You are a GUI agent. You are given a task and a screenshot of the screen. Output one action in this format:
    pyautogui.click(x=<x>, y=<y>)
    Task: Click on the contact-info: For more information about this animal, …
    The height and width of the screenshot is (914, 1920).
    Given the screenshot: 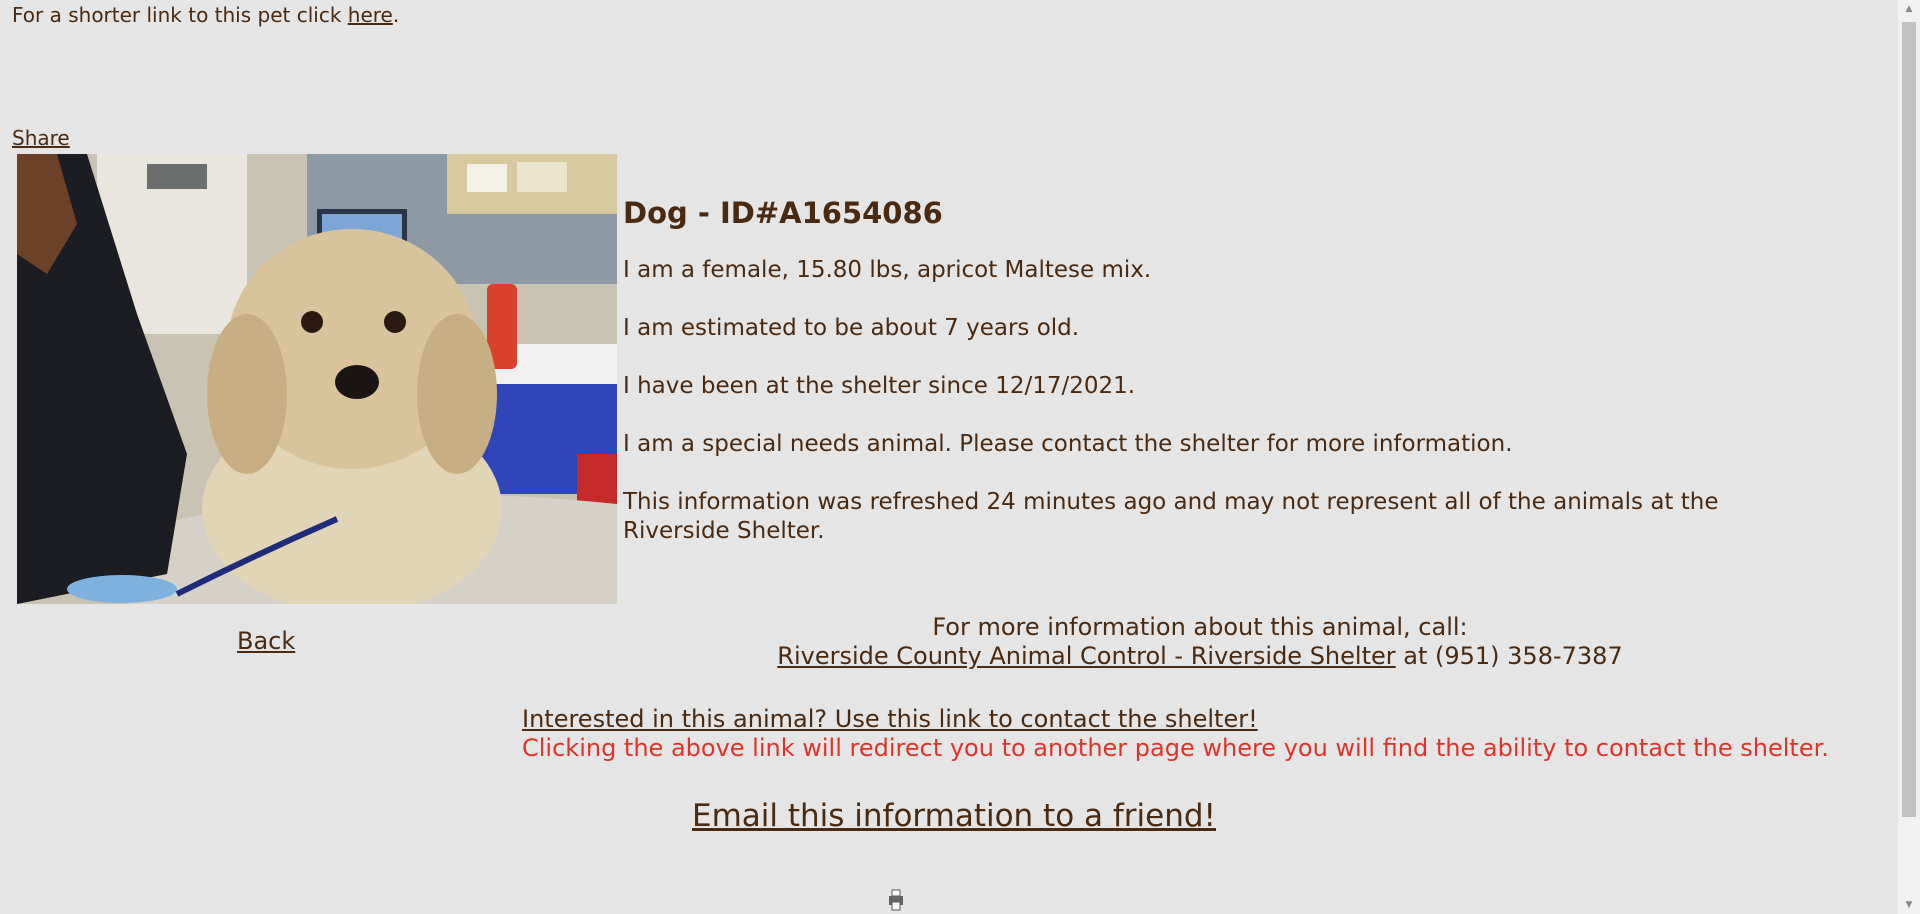 What is the action you would take?
    pyautogui.click(x=1200, y=642)
    